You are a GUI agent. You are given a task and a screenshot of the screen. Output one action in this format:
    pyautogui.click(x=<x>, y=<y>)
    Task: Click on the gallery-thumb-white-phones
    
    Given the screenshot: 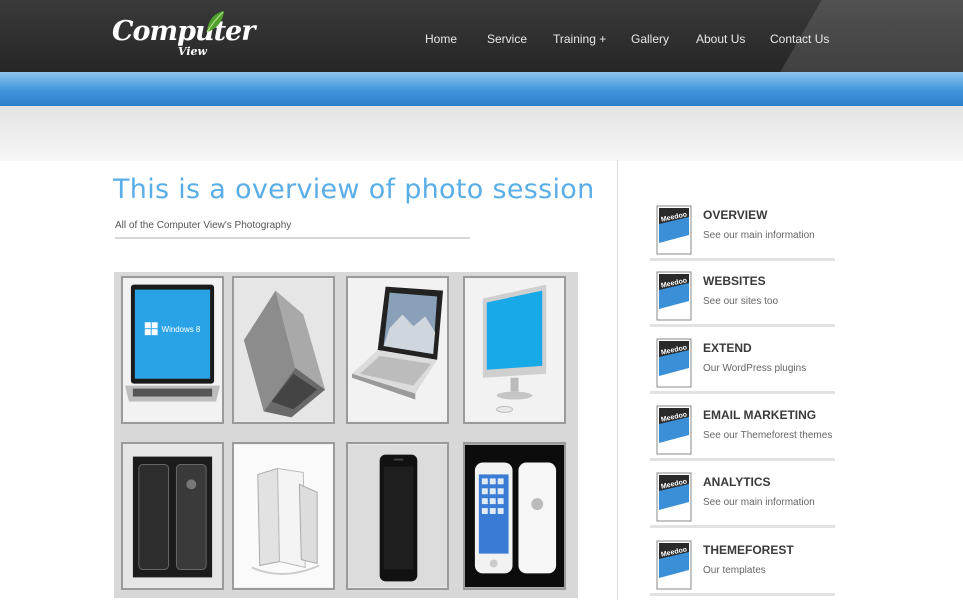 What is the action you would take?
    pyautogui.click(x=283, y=516)
    